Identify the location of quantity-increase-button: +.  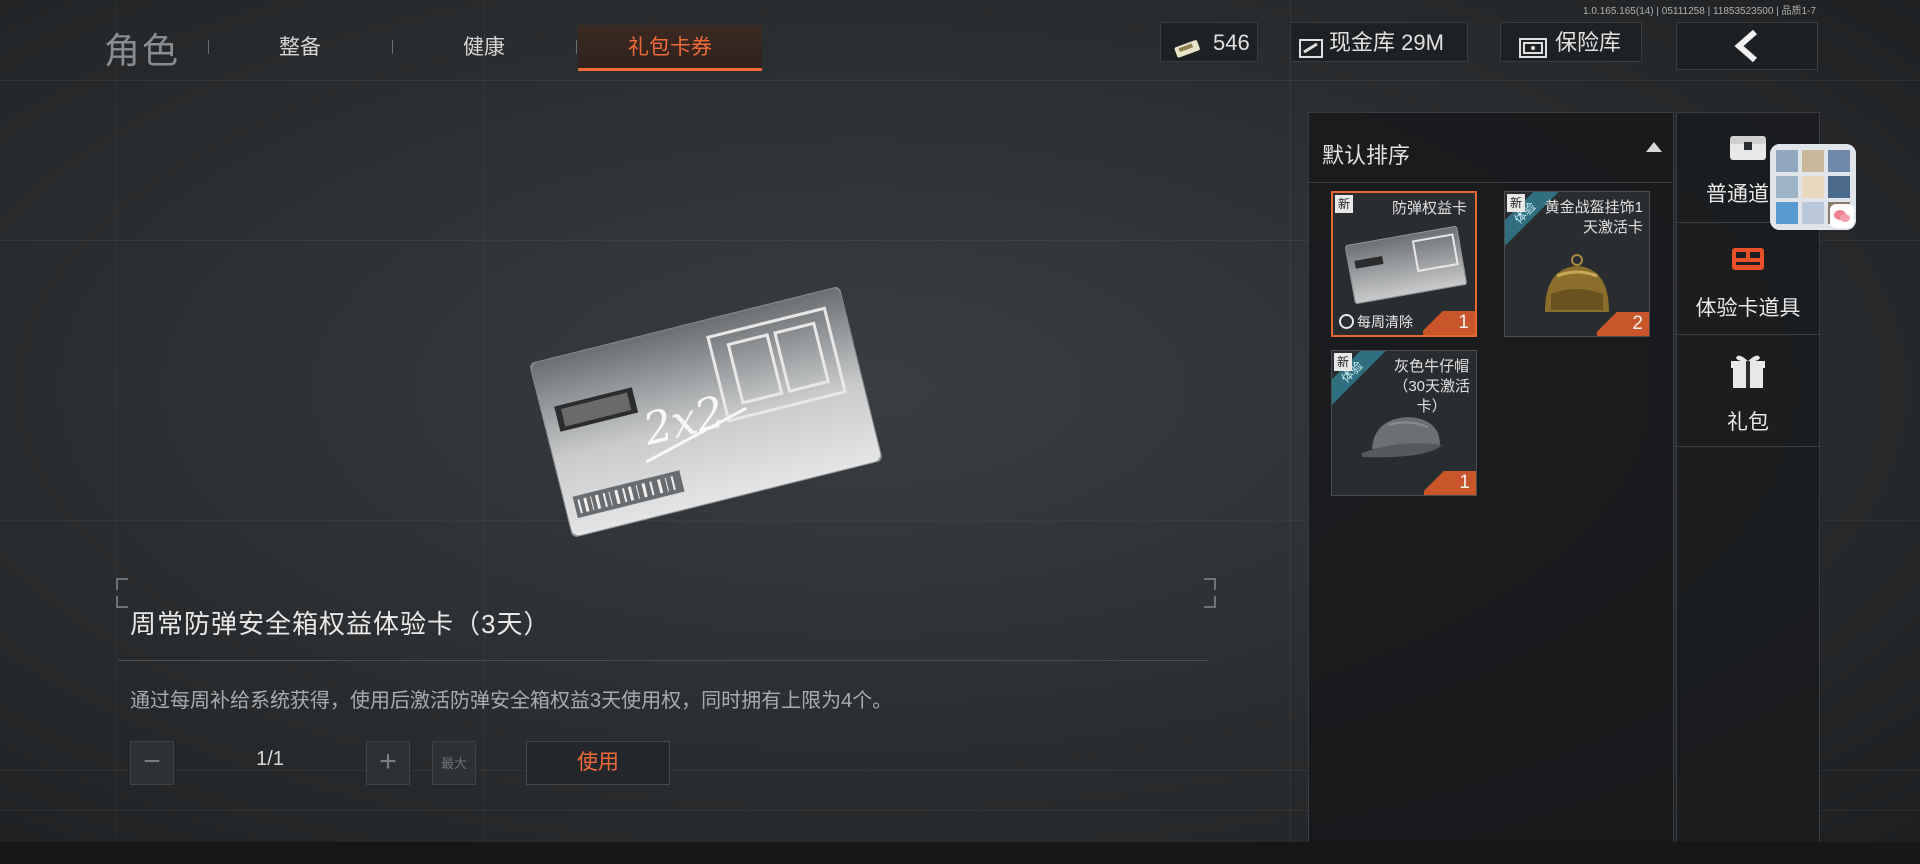
(388, 763).